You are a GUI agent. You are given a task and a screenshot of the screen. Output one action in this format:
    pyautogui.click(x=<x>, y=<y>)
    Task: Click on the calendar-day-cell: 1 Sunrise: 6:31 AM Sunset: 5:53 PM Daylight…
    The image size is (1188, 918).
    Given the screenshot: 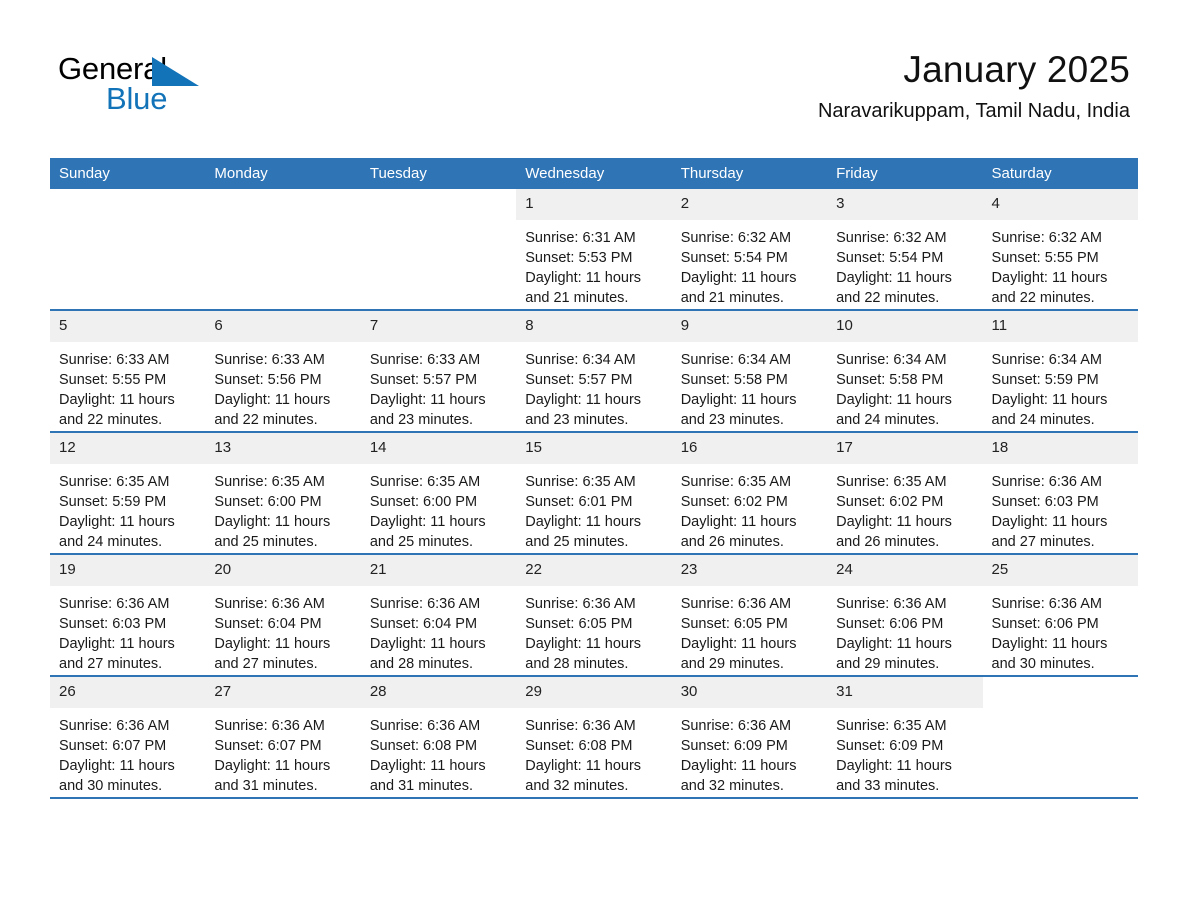 What is the action you would take?
    pyautogui.click(x=594, y=250)
    